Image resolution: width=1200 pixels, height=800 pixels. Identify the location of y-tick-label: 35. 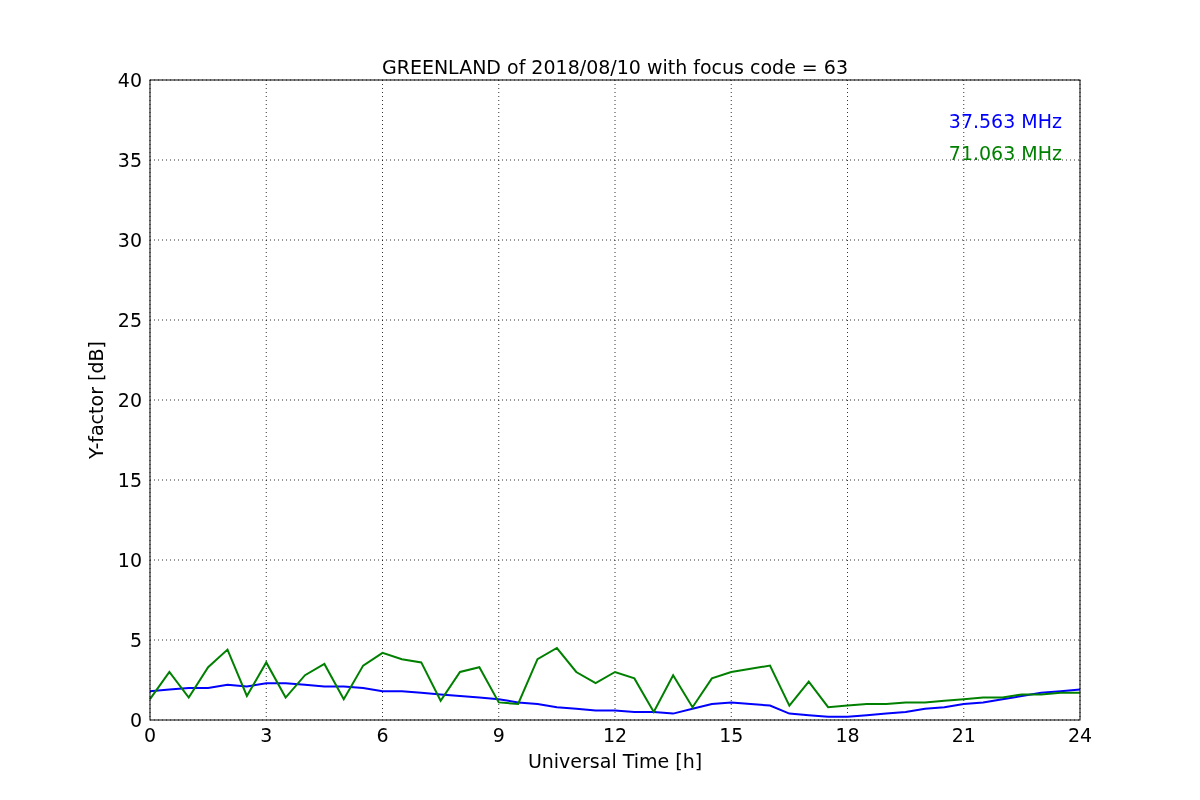
(129, 160).